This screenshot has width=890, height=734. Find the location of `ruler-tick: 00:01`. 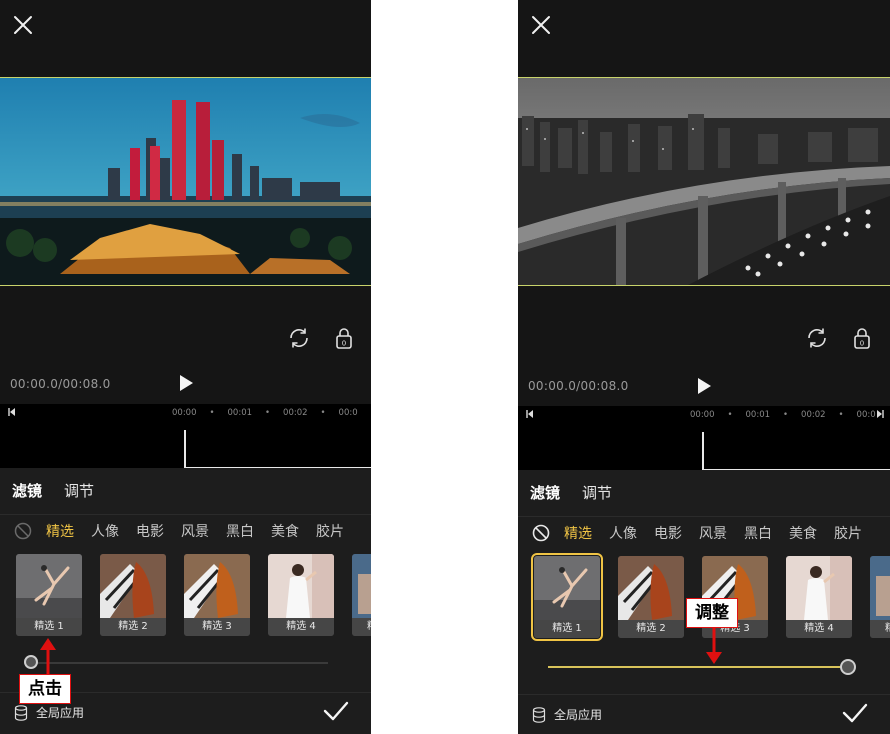

ruler-tick: 00:01 is located at coordinates (758, 415).